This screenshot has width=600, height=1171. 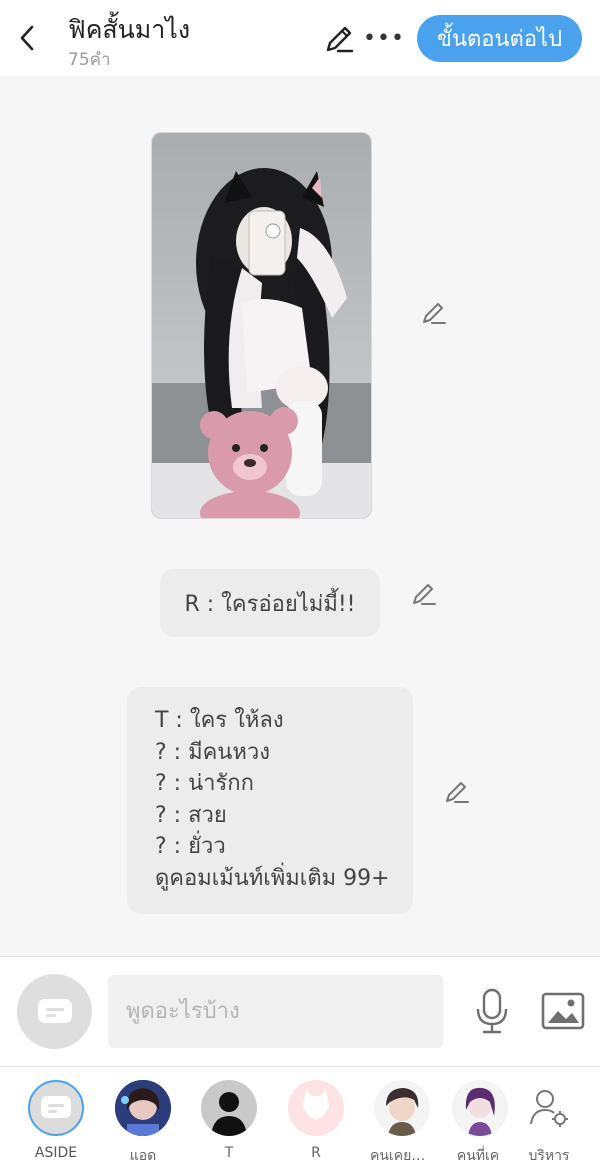 I want to click on chat-bubble-icon, so click(x=54, y=1010).